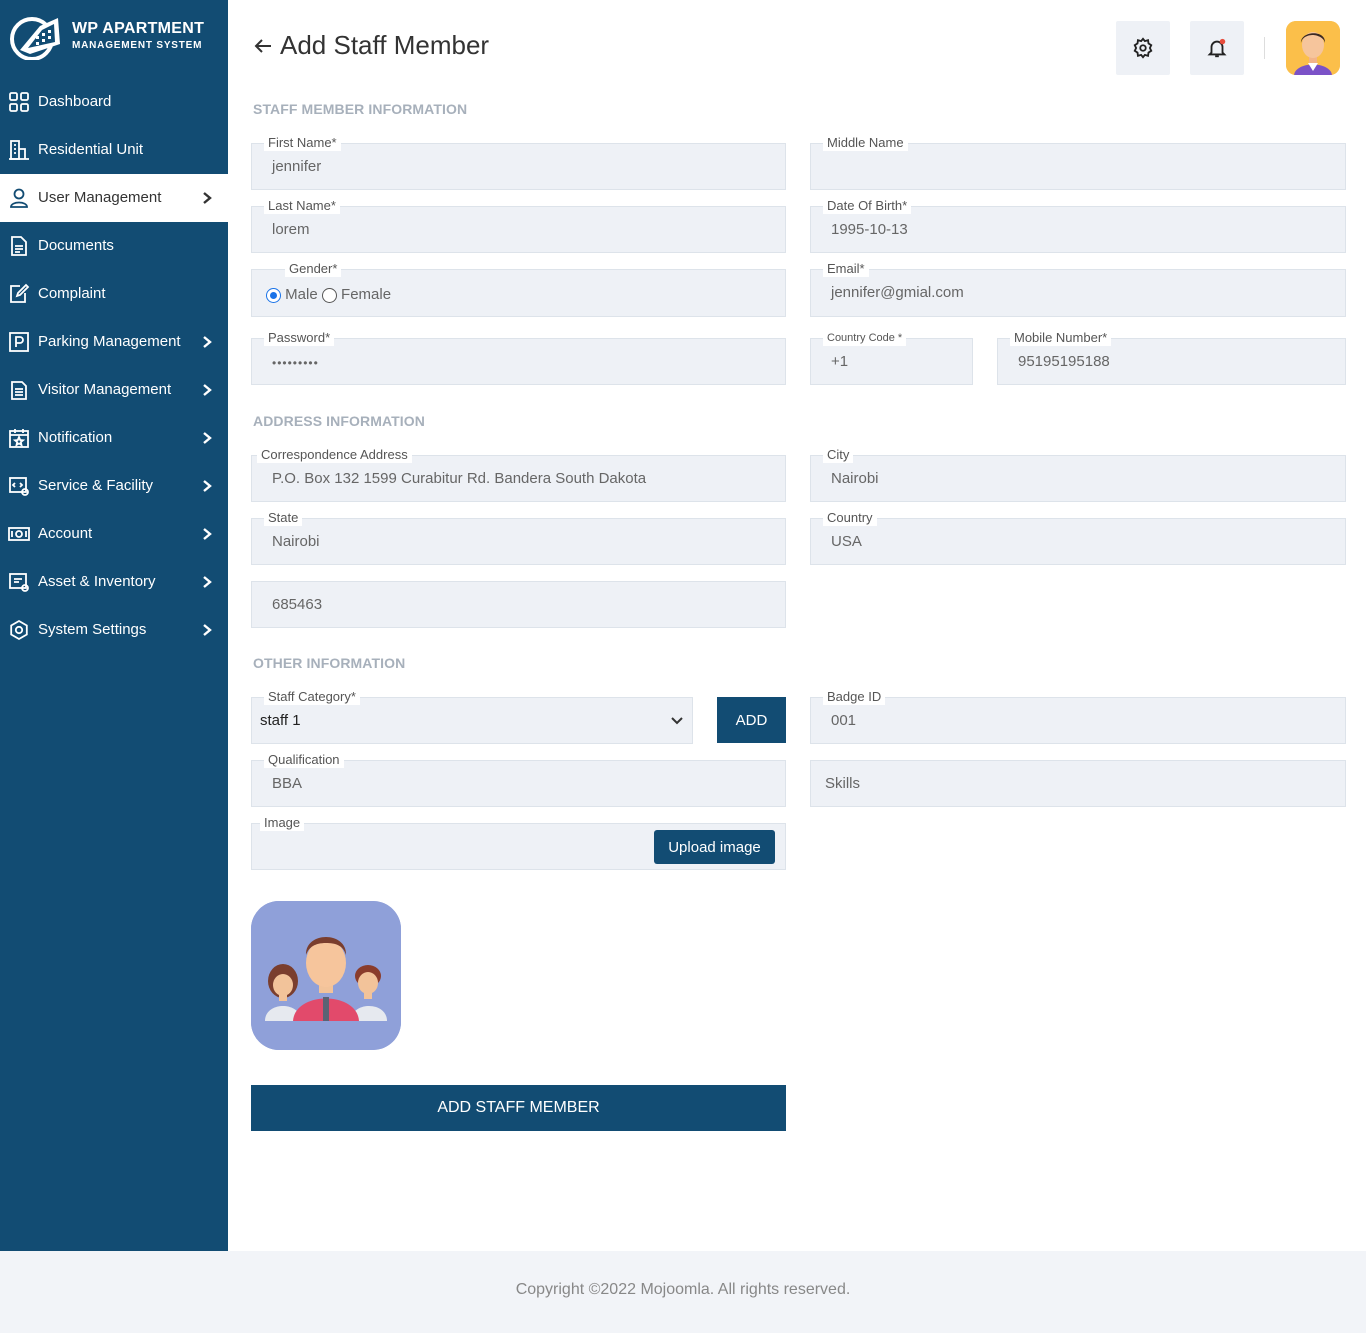 Image resolution: width=1366 pixels, height=1333 pixels. Describe the element at coordinates (518, 289) in the screenshot. I see `gender-field: Gender* Male Female` at that location.